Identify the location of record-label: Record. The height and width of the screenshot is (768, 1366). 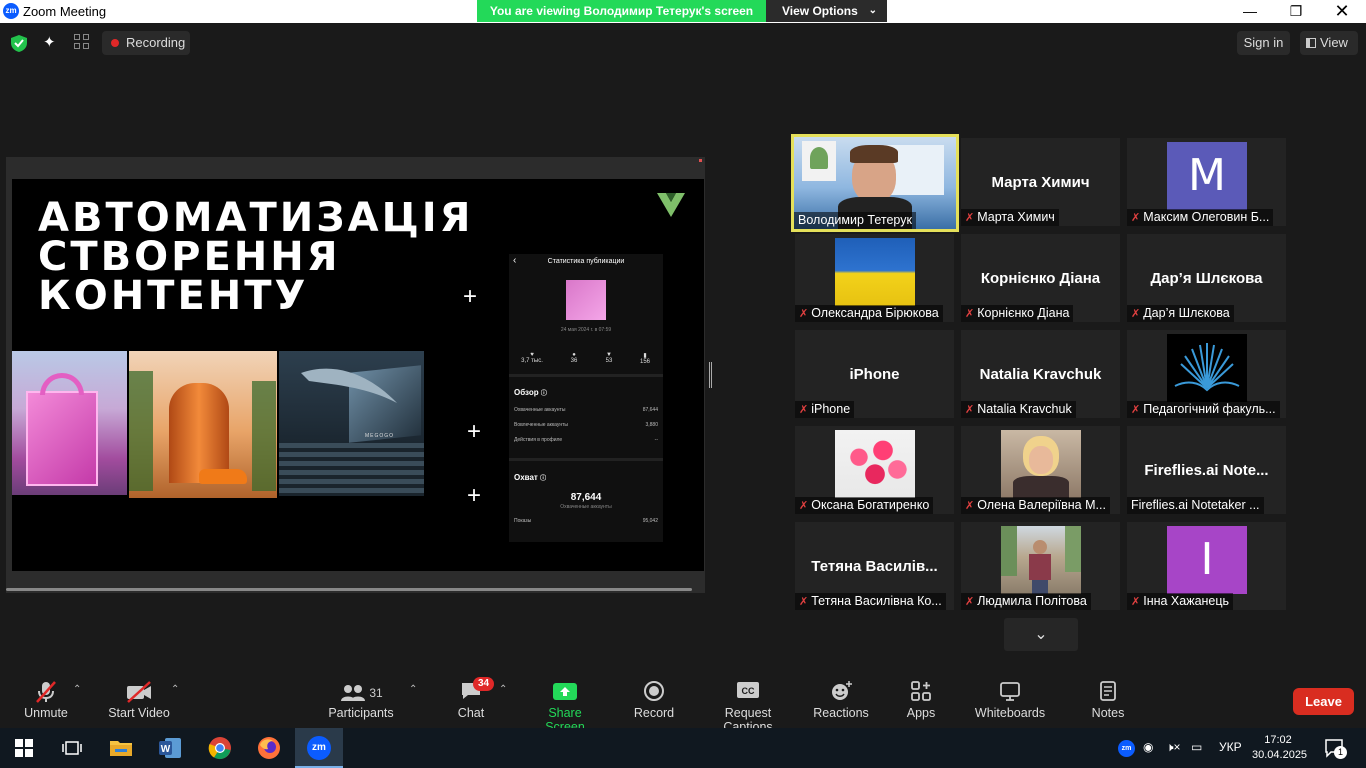
(654, 713).